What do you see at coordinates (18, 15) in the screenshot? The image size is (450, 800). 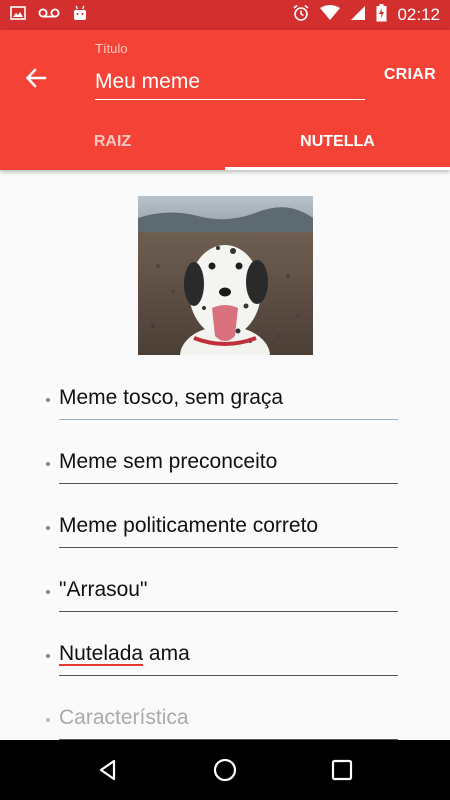 I see `image-icon` at bounding box center [18, 15].